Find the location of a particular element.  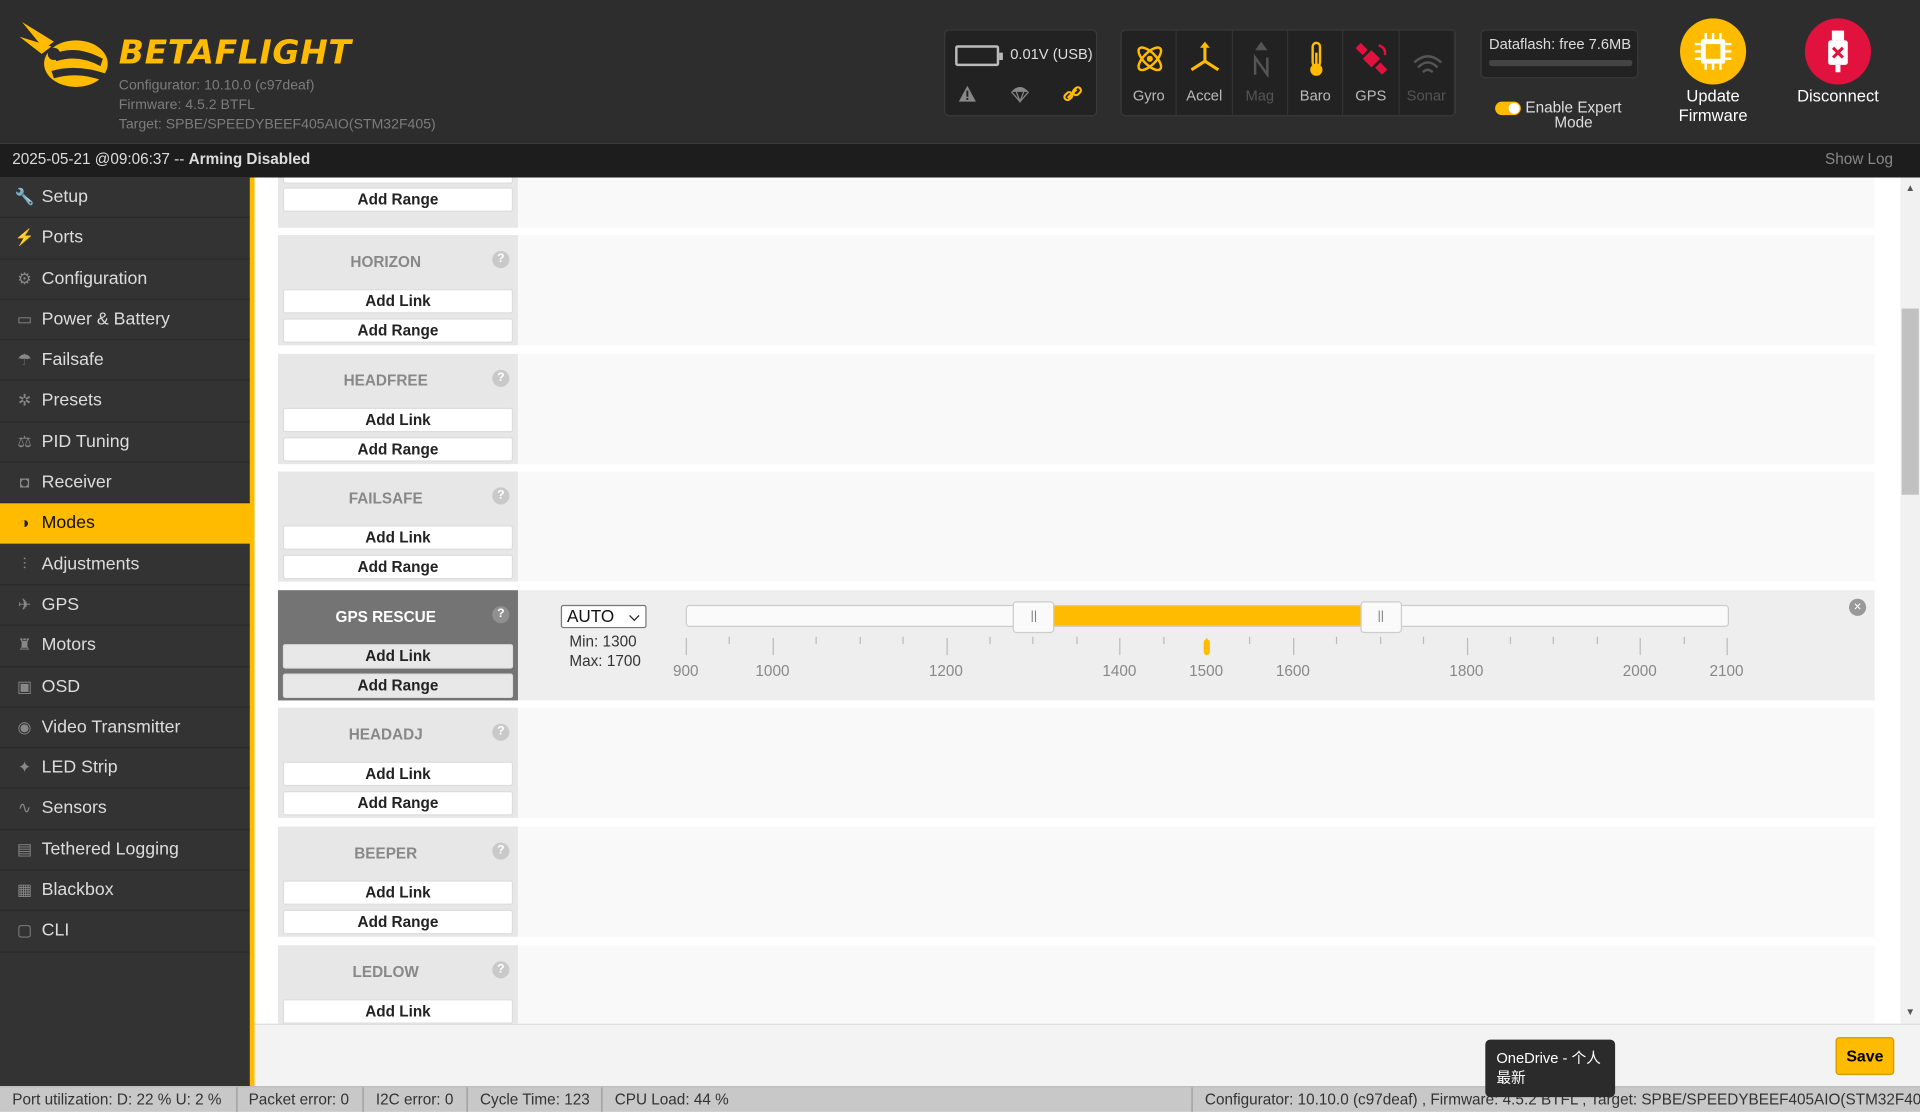

range-max-label: Max: 1700 is located at coordinates (605, 661).